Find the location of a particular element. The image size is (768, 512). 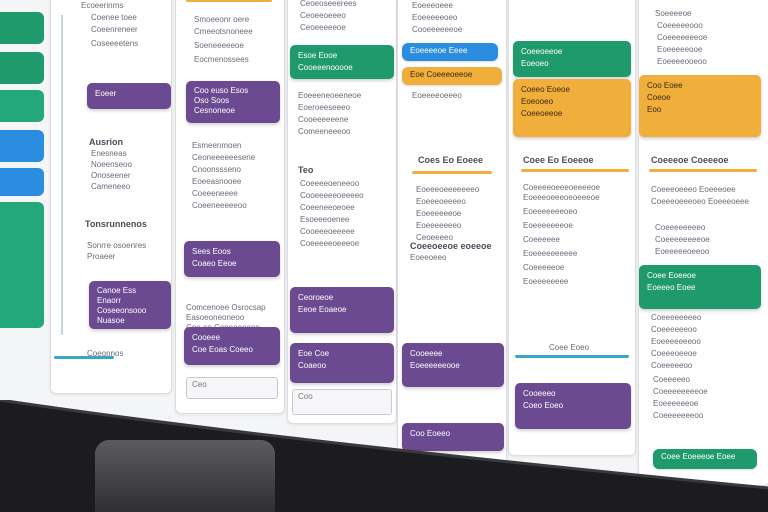

task-text: Comeeneeeoo is located at coordinates (324, 131).